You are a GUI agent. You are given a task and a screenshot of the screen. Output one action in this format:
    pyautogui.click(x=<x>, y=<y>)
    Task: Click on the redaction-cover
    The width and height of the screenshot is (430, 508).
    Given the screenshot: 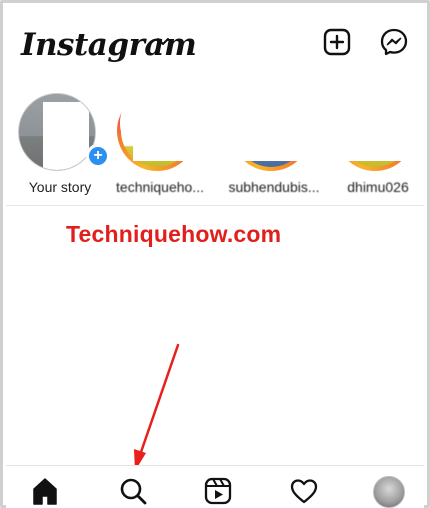 What is the action you would take?
    pyautogui.click(x=279, y=122)
    